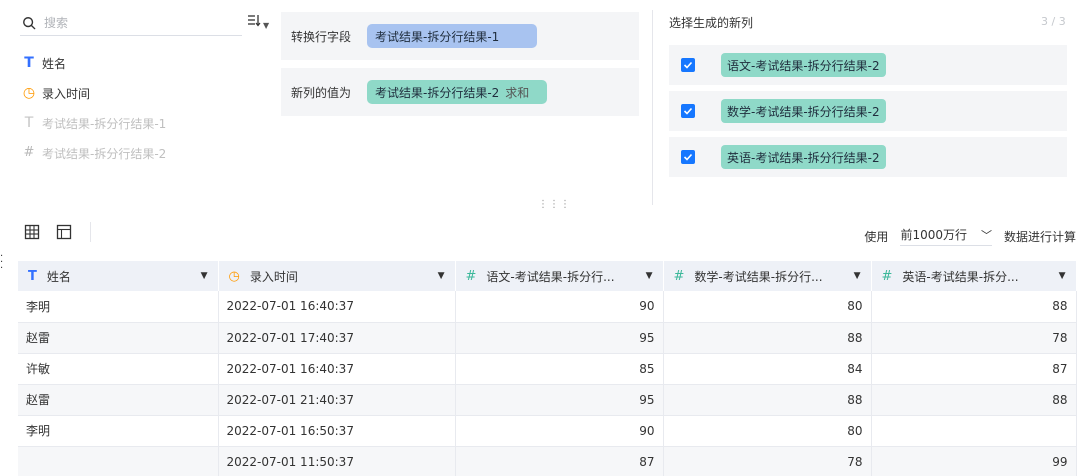 Image resolution: width=1080 pixels, height=476 pixels. I want to click on new-column-row: 语文-考试结果-拆分行结果-2, so click(868, 65).